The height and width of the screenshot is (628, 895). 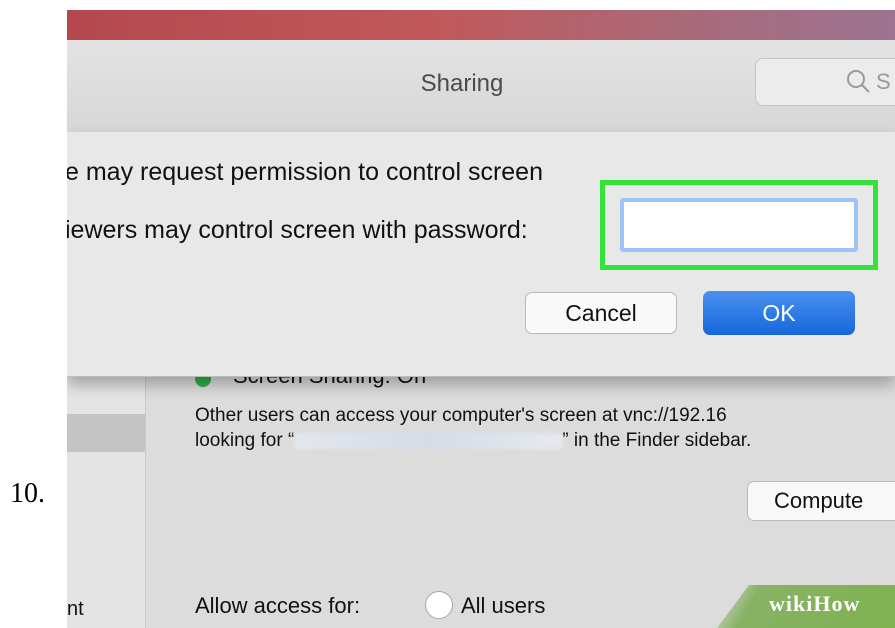 I want to click on password-input, so click(x=739, y=225).